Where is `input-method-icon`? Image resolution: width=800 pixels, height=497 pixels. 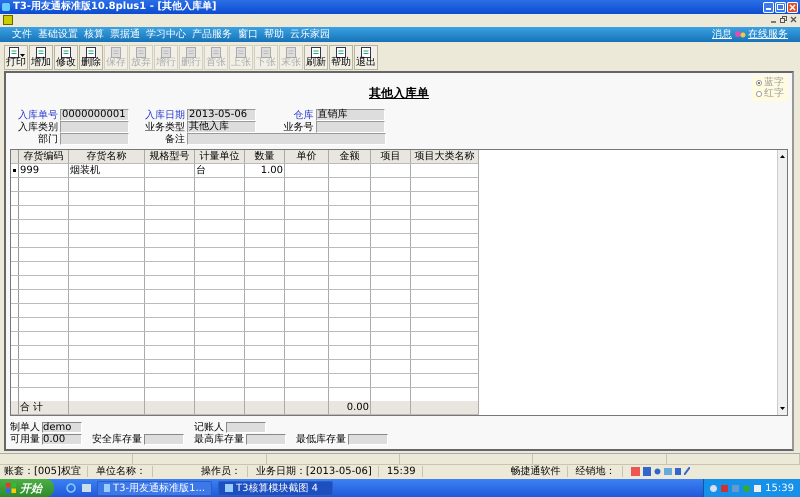 input-method-icon is located at coordinates (635, 471).